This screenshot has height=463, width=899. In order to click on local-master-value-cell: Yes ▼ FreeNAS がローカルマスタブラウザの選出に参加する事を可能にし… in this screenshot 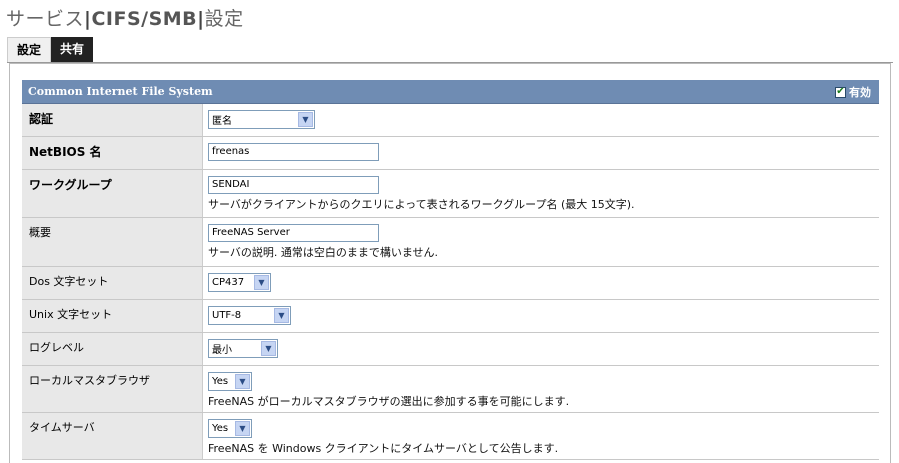, I will do `click(541, 389)`.